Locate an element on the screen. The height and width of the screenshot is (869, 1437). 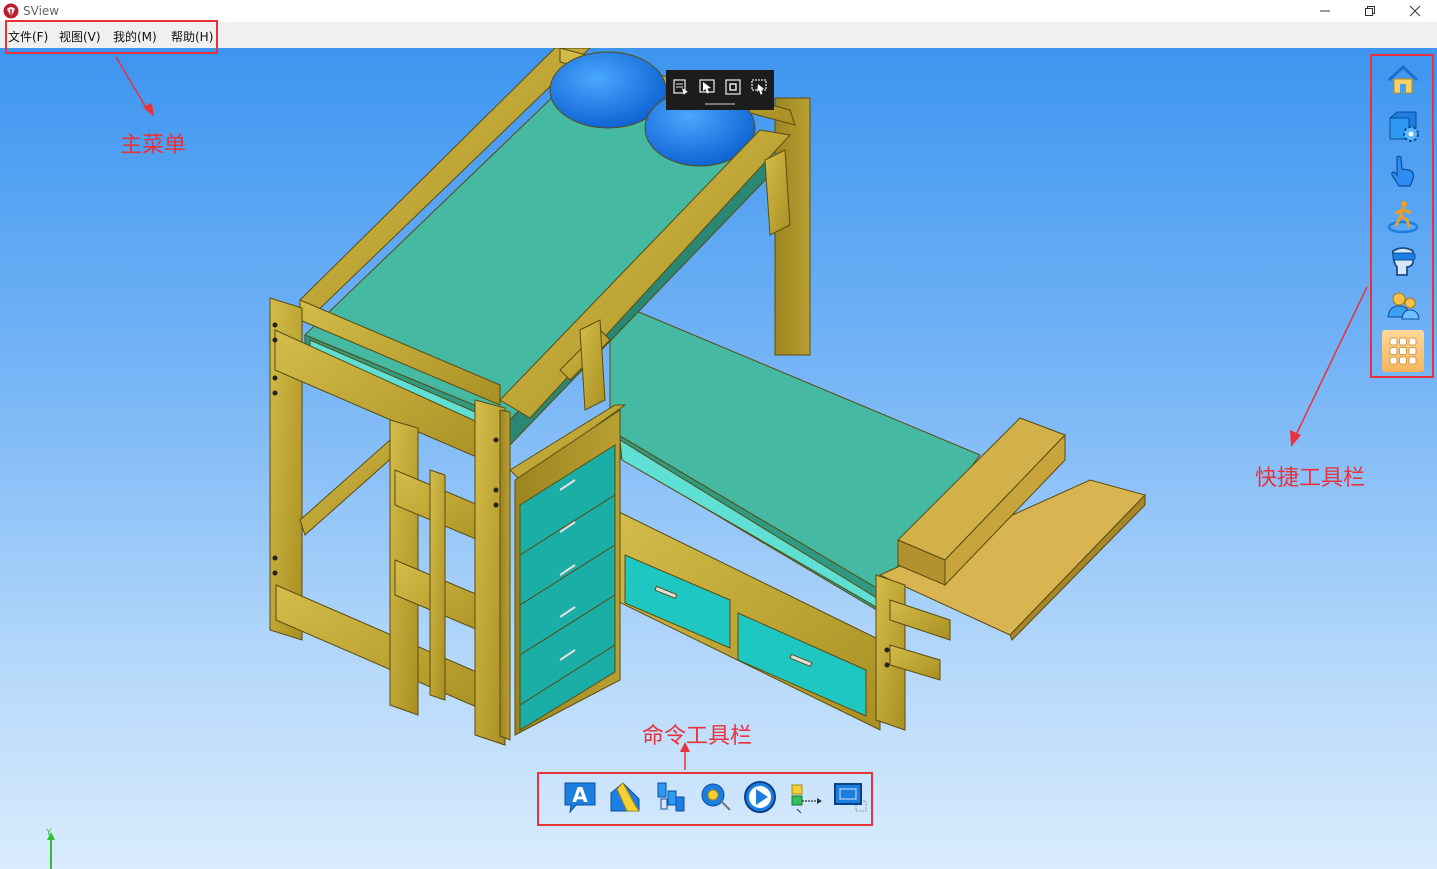
svg-text: A is located at coordinates (580, 795).